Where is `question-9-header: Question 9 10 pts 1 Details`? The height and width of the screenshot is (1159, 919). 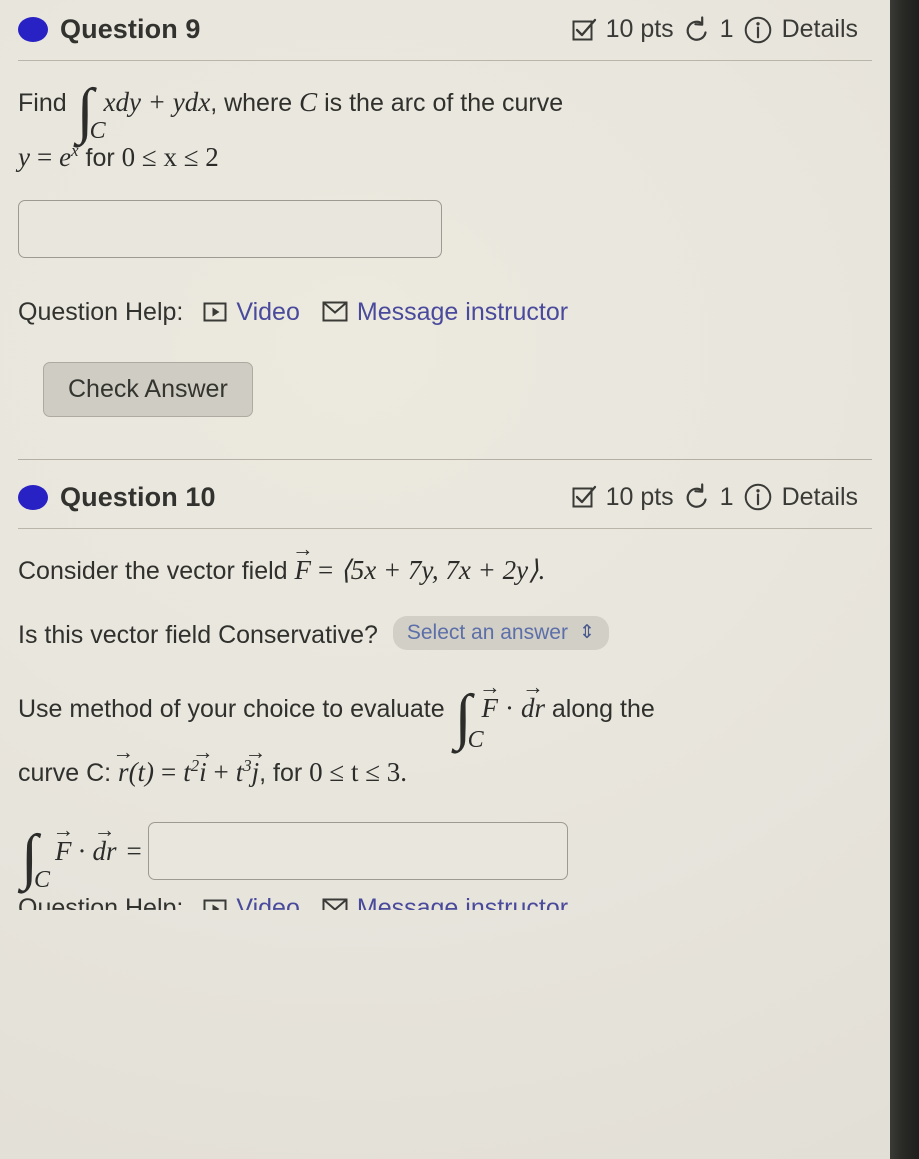
question-9-header: Question 9 10 pts 1 Details is located at coordinates (445, 22).